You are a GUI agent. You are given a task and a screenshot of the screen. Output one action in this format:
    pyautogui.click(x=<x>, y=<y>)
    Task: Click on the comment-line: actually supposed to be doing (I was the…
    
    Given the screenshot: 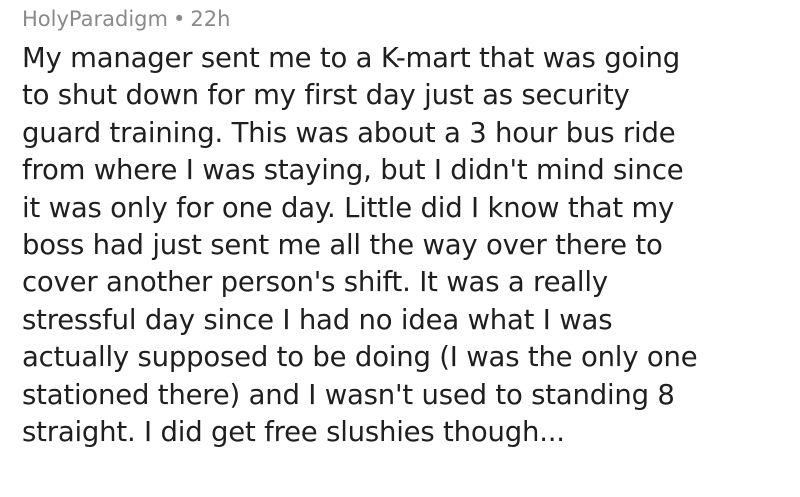 What is the action you would take?
    pyautogui.click(x=360, y=357)
    